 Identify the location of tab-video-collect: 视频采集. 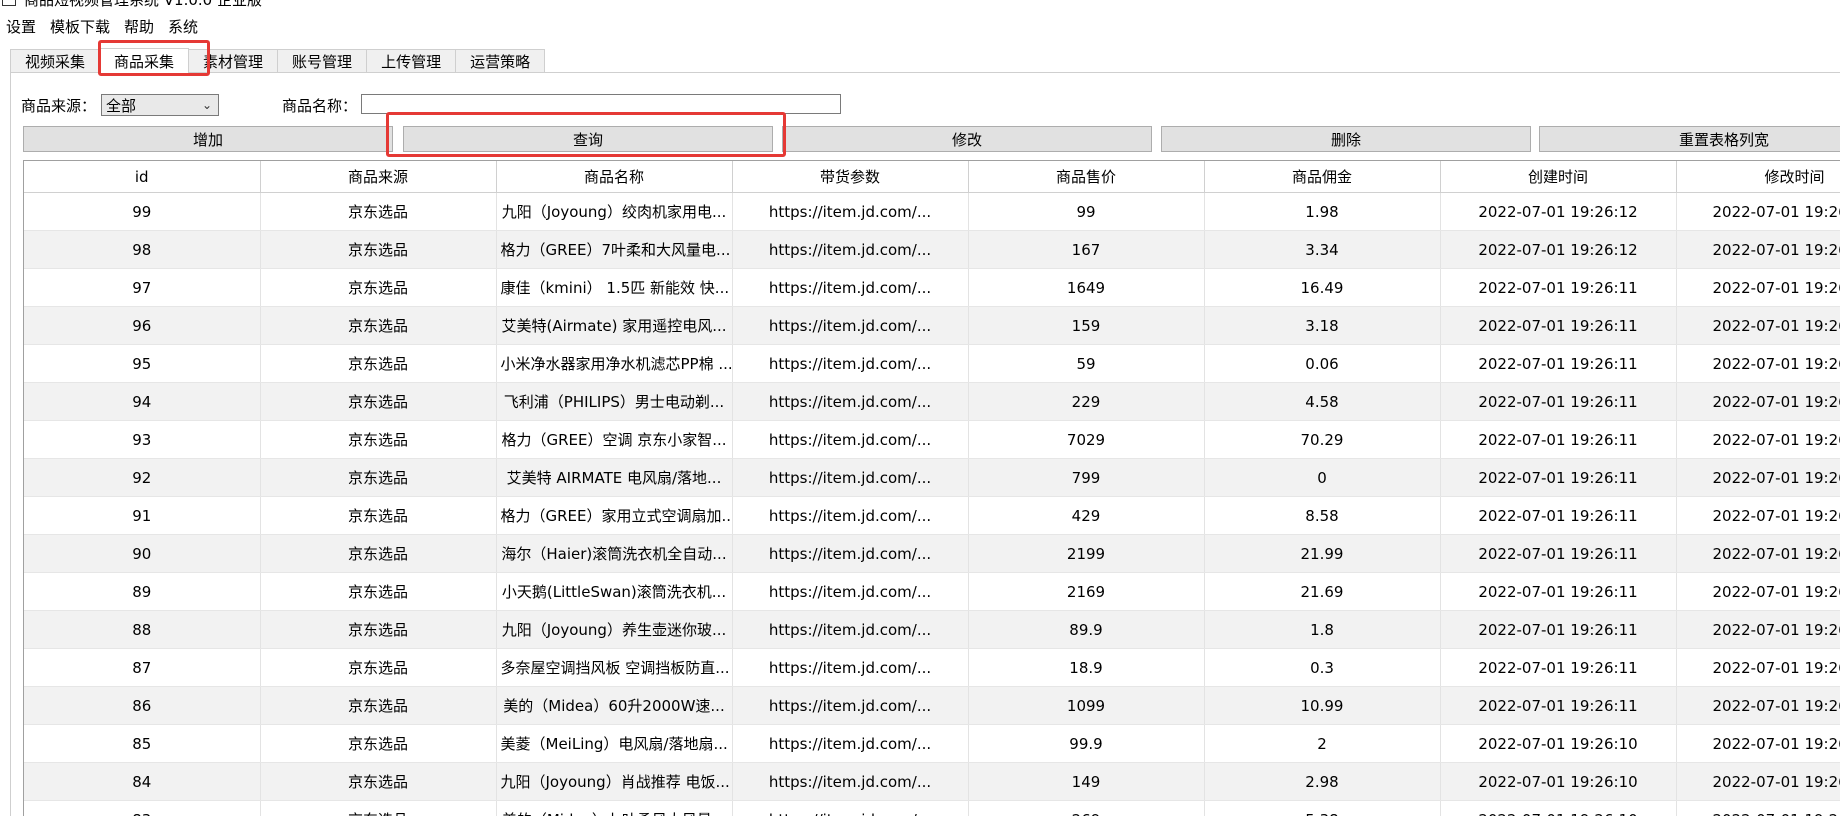
(55, 60).